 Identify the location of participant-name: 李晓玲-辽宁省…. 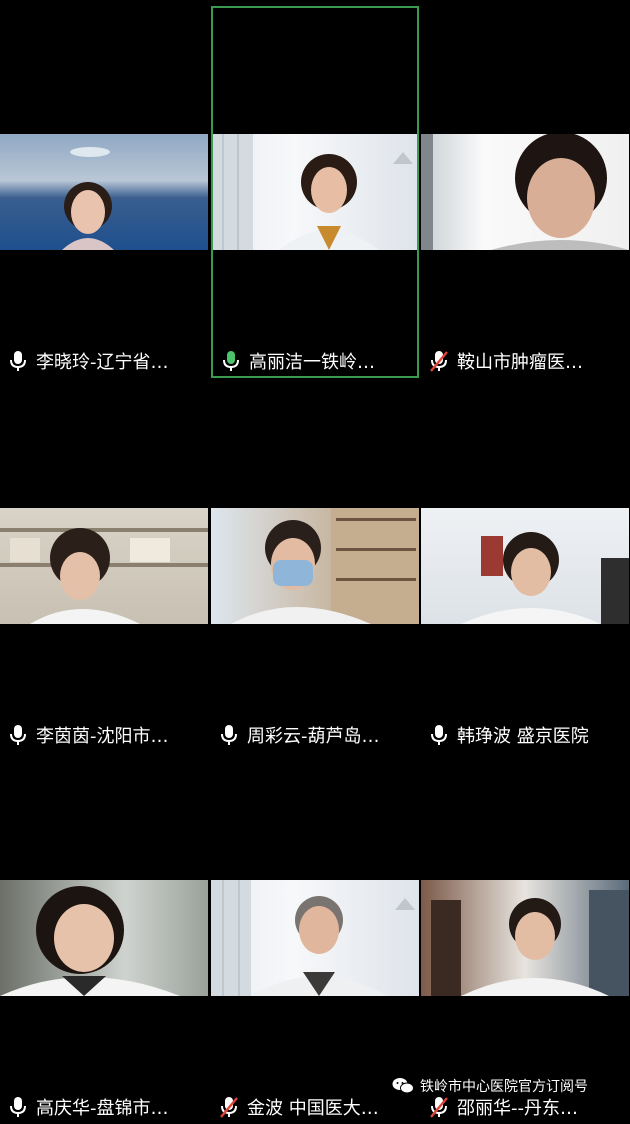
(102, 362).